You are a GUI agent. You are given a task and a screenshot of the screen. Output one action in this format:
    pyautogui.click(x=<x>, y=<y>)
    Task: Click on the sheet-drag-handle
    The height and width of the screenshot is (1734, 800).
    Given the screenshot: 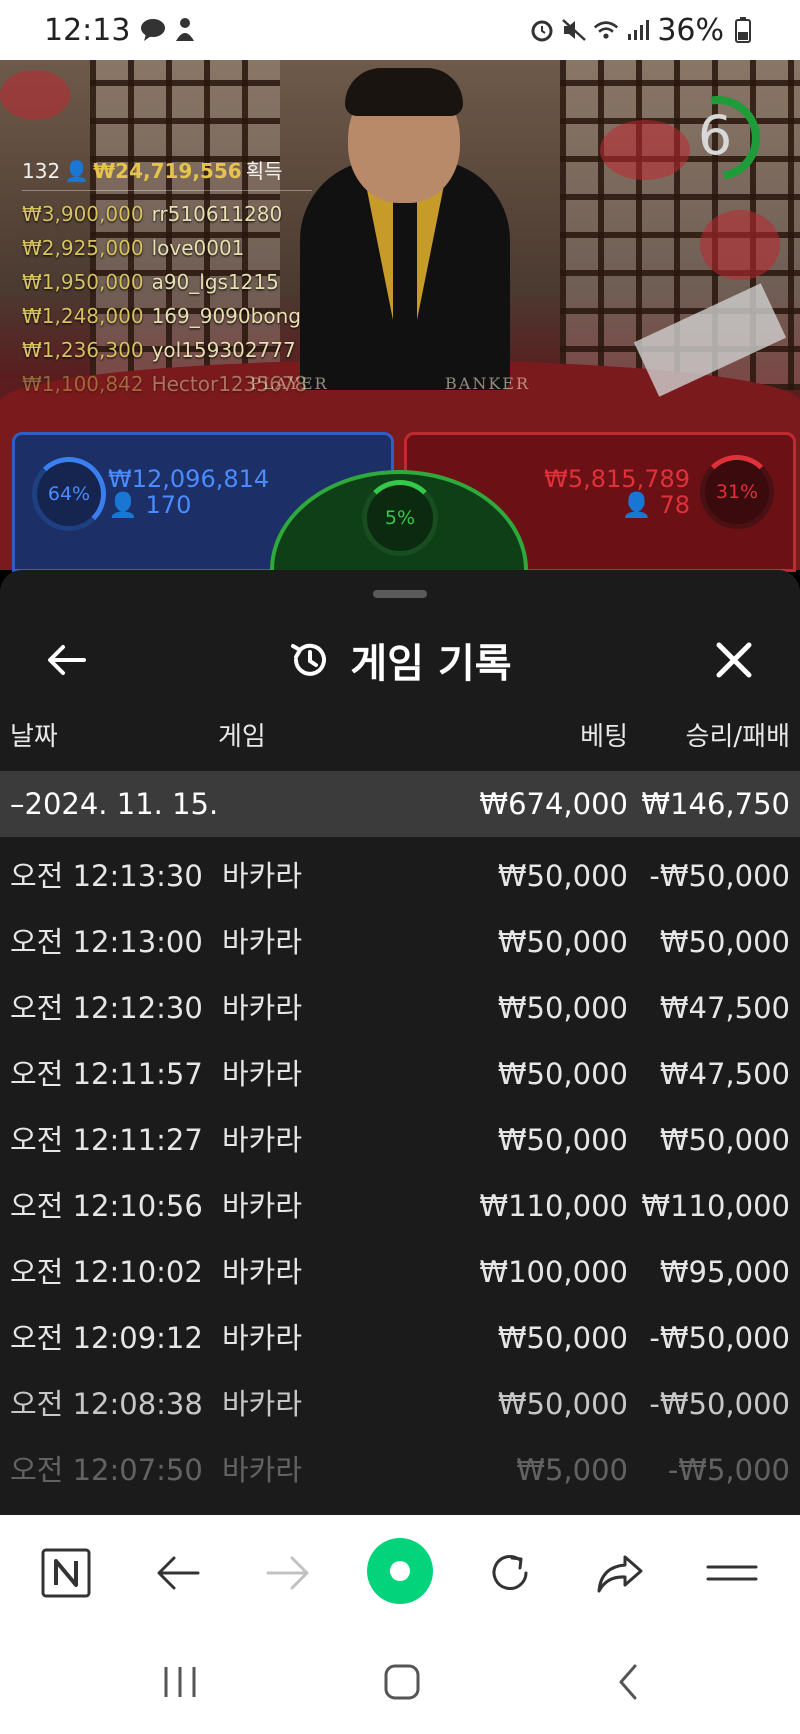 What is the action you would take?
    pyautogui.click(x=400, y=594)
    